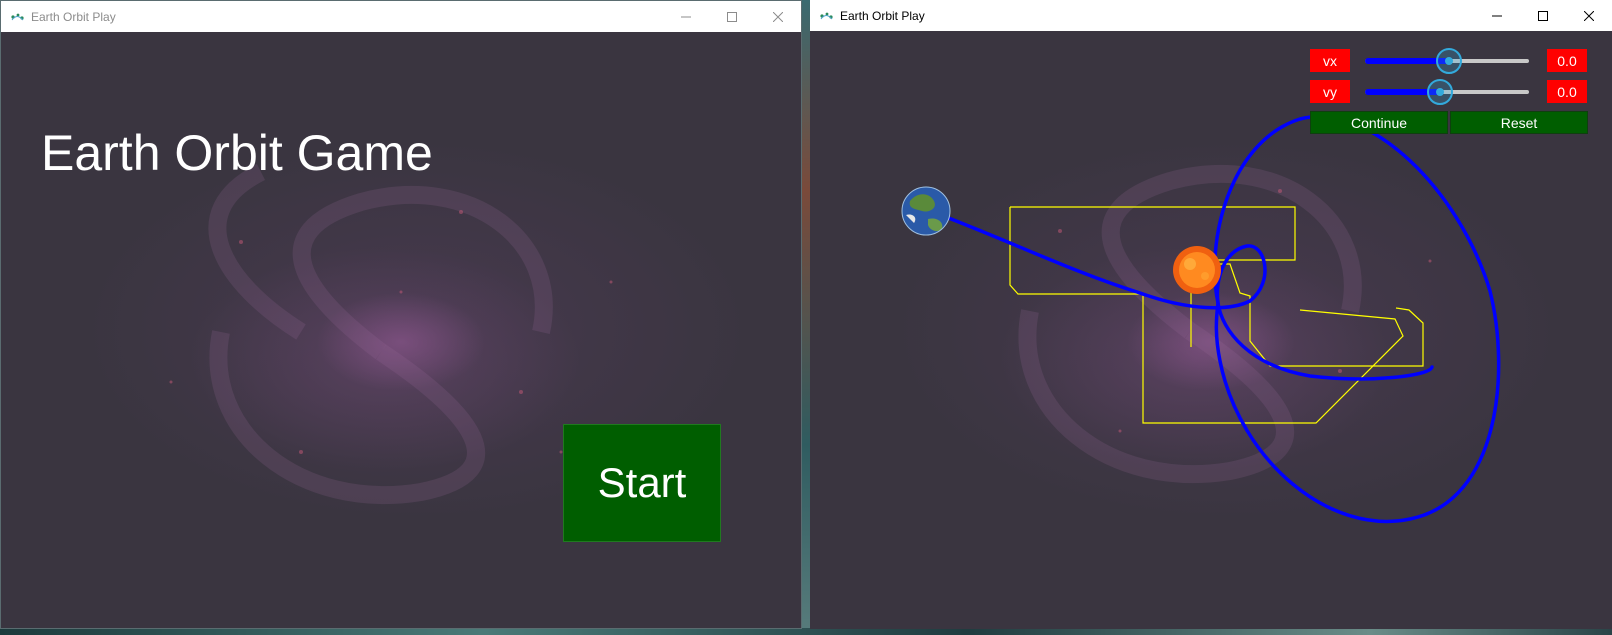  Describe the element at coordinates (642, 483) in the screenshot. I see `start-button: Start` at that location.